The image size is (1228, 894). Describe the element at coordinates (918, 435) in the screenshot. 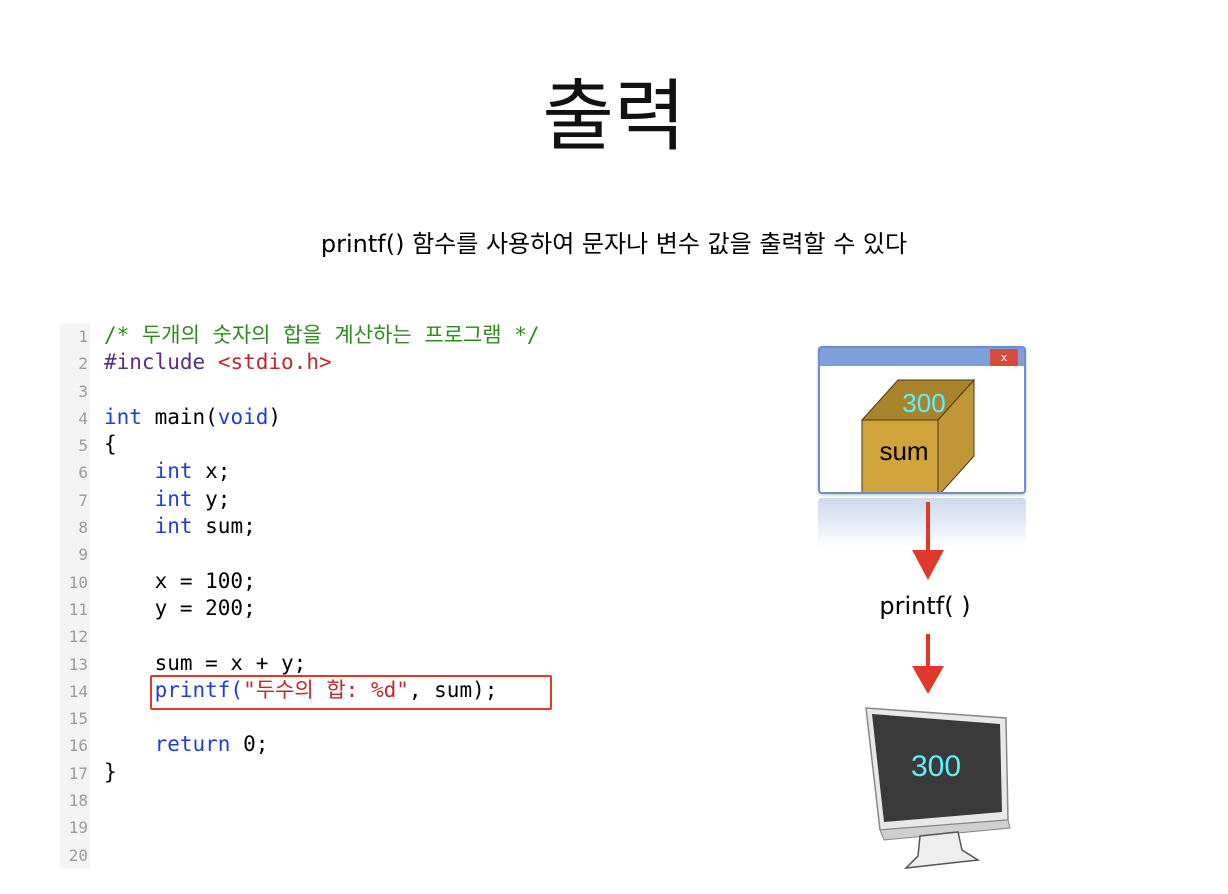

I see `sum-box-illustration: 300 sum` at that location.